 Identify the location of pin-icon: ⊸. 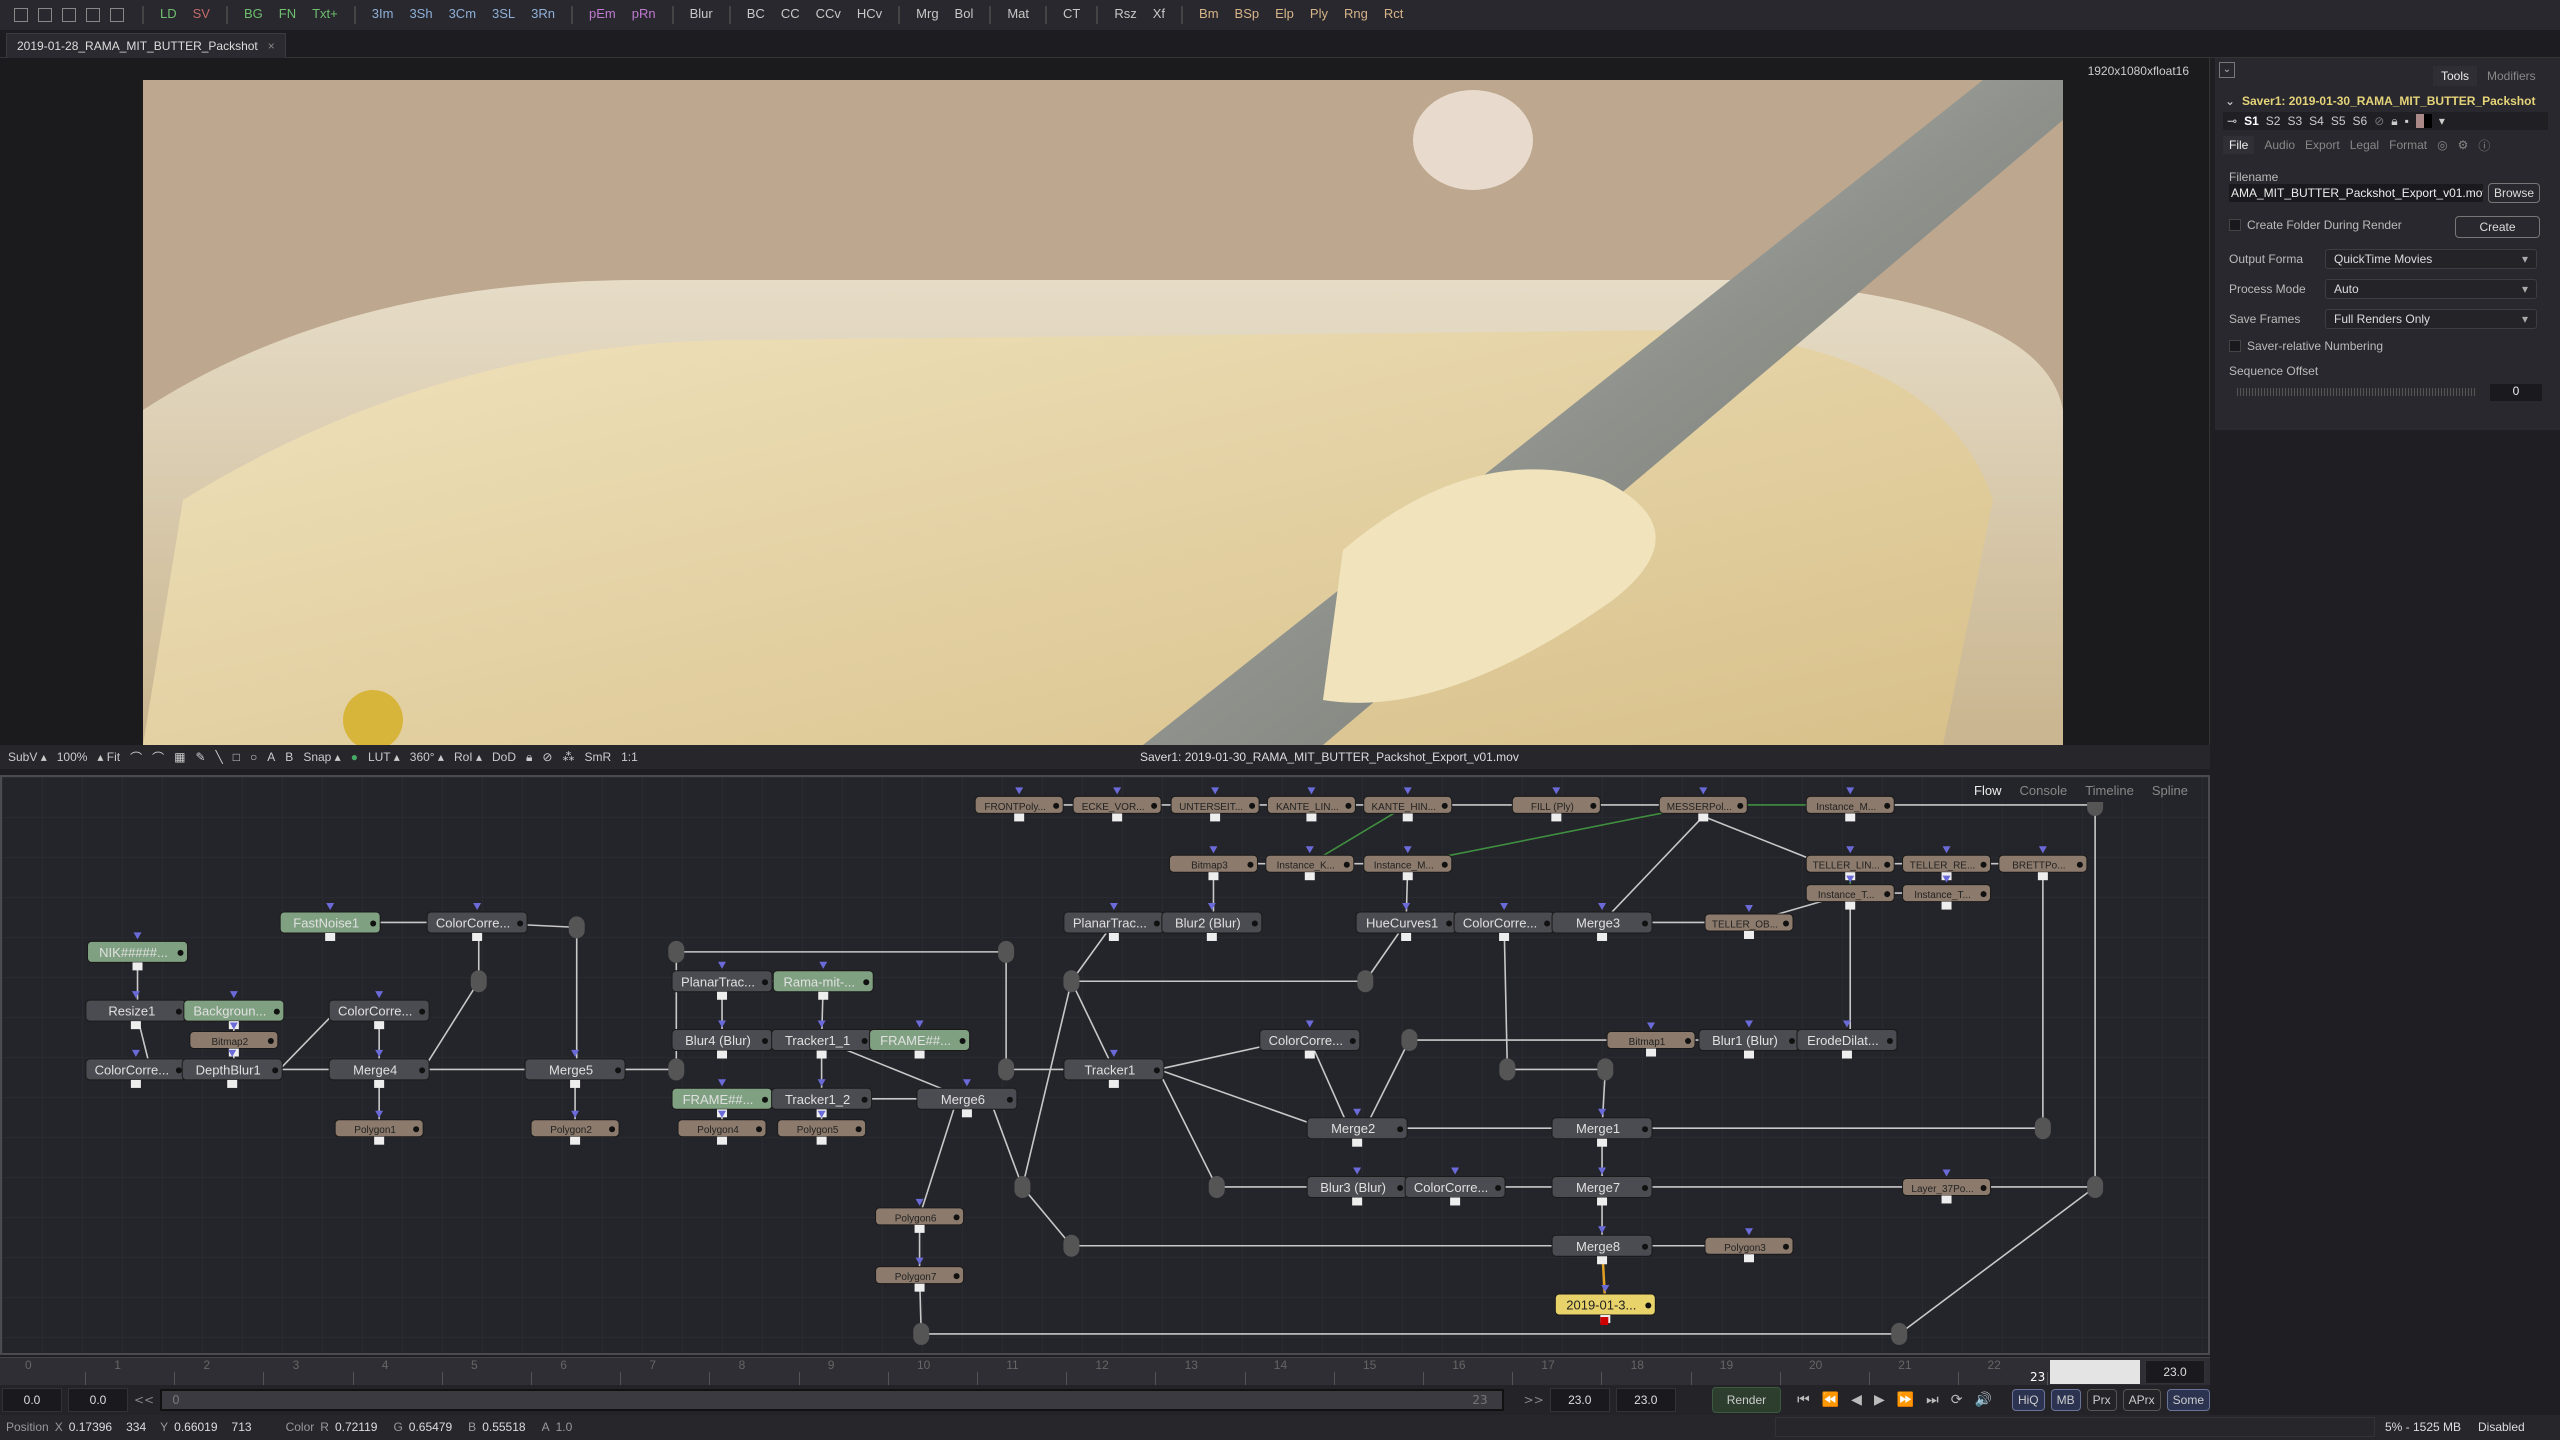
(2232, 121).